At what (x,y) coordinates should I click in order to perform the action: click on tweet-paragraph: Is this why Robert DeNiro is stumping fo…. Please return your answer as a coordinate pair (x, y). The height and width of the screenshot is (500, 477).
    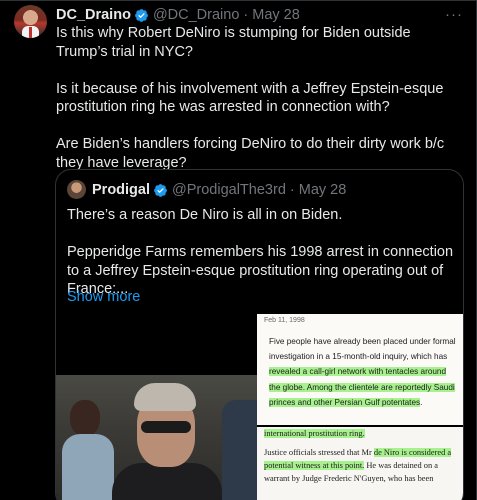
    Looking at the image, I should click on (233, 42).